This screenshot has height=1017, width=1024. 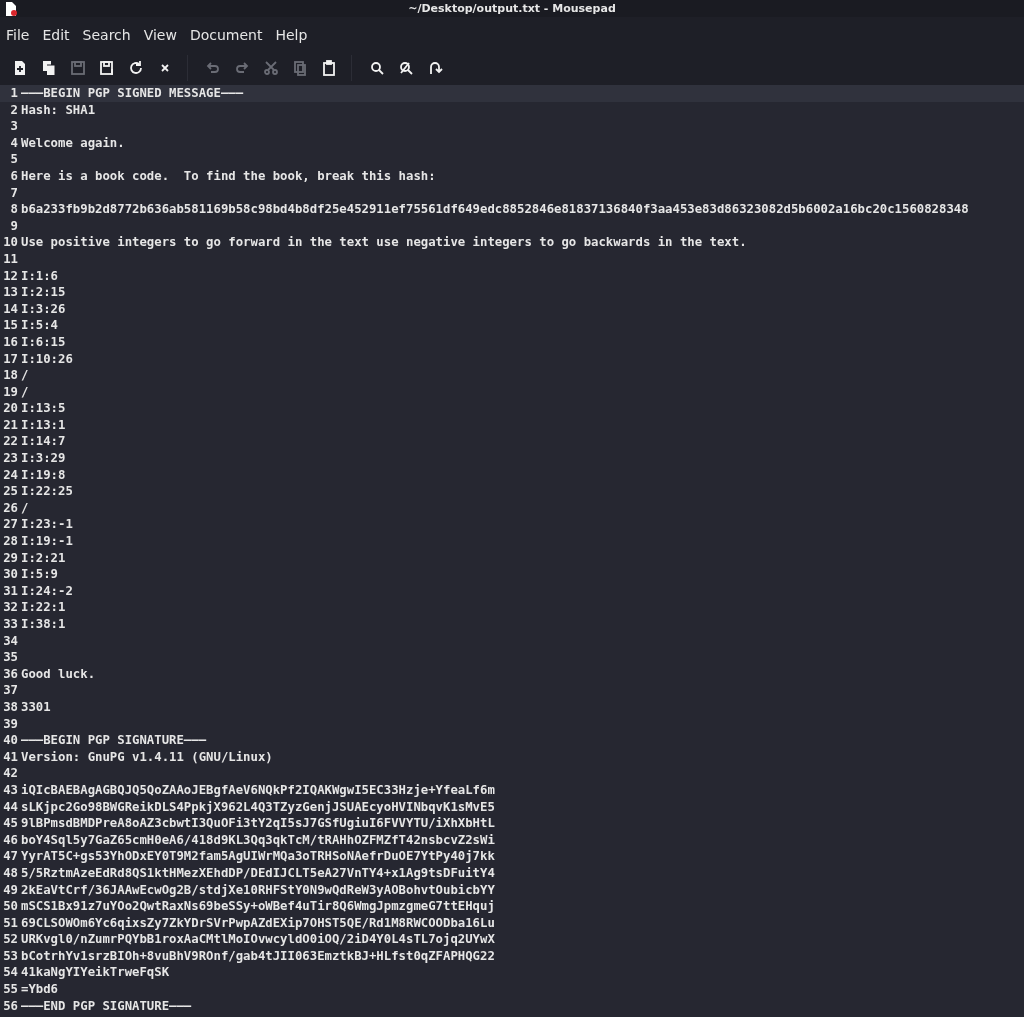 What do you see at coordinates (40, 325) in the screenshot?
I see `text-line: I:5:4` at bounding box center [40, 325].